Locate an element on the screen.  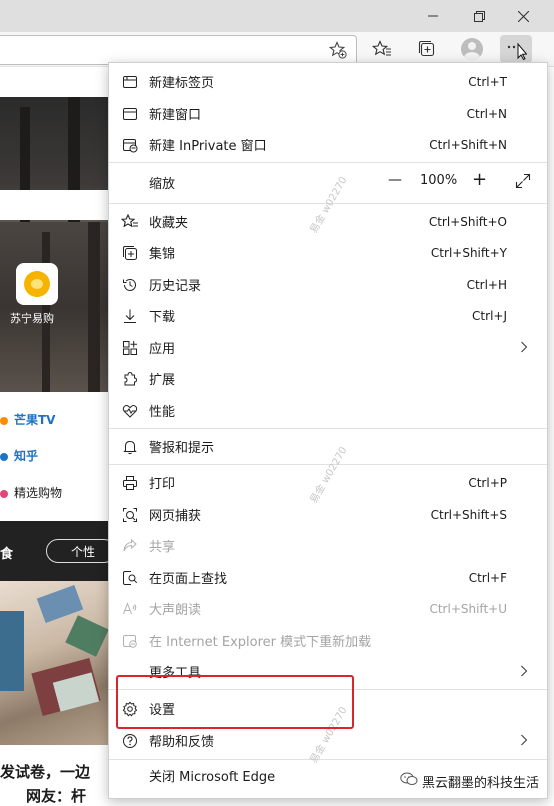
apps-icon is located at coordinates (130, 348).